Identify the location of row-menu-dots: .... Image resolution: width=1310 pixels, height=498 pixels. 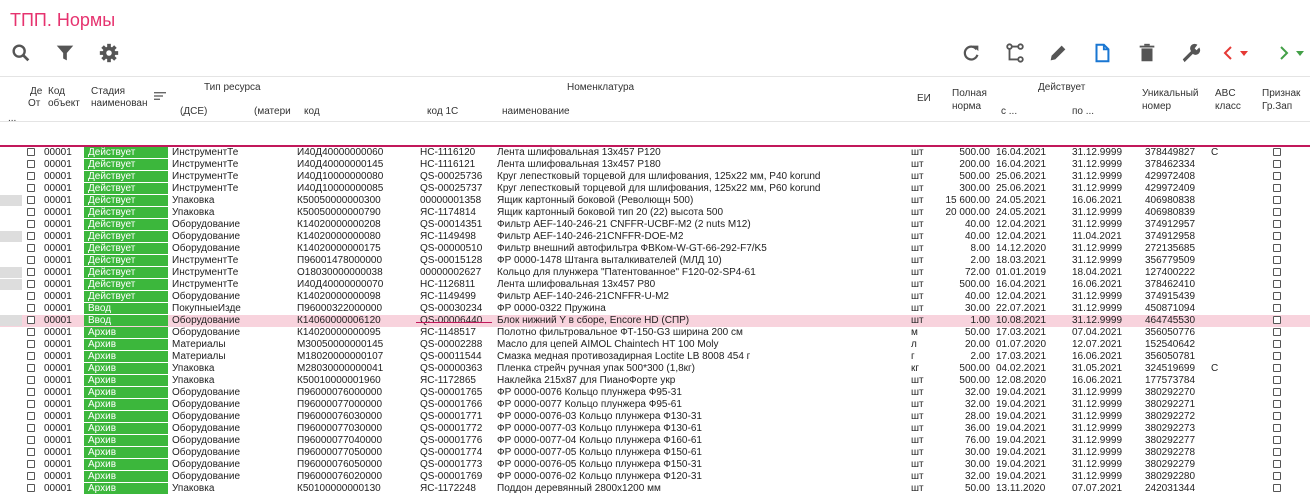
(12, 119).